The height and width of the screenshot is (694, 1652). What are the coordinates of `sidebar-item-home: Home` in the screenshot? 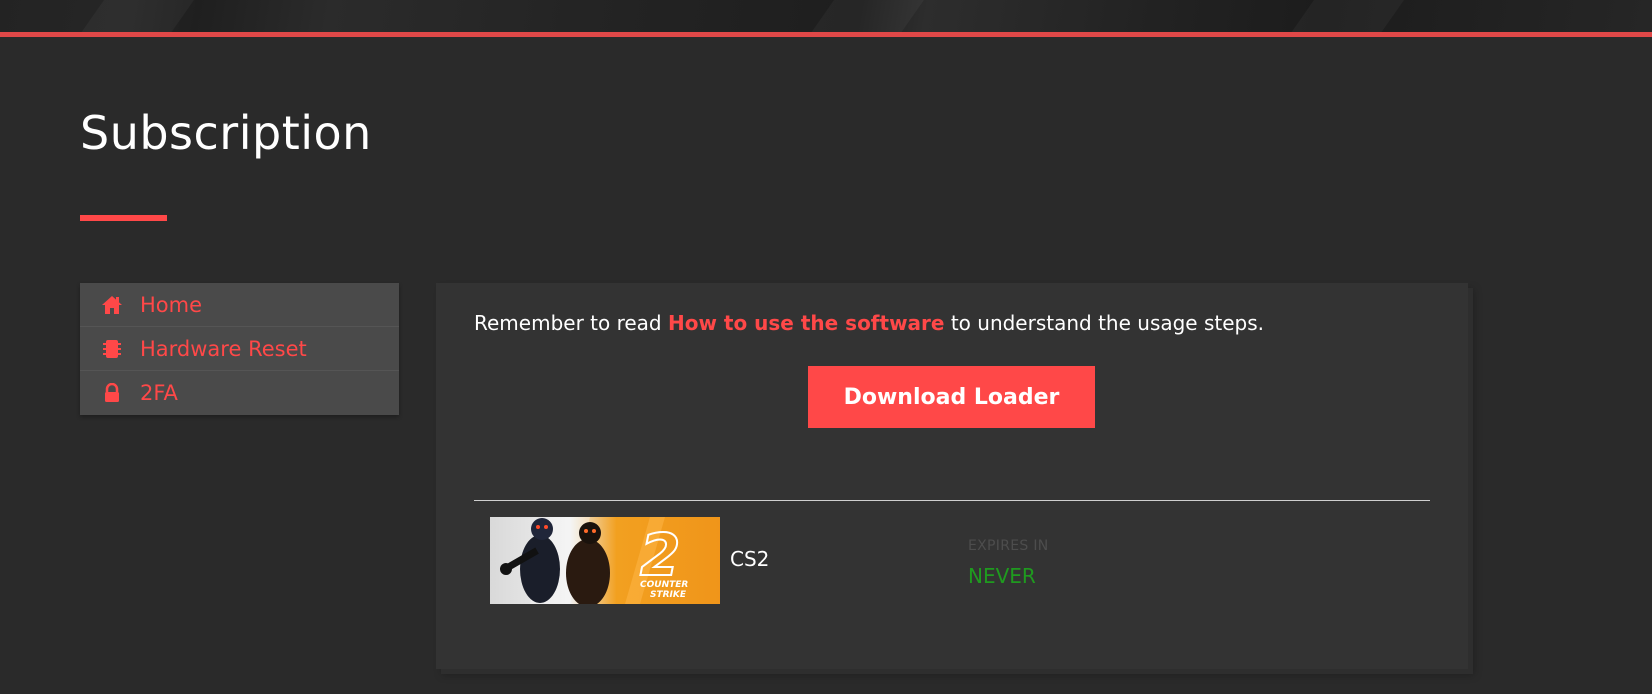 It's located at (239, 305).